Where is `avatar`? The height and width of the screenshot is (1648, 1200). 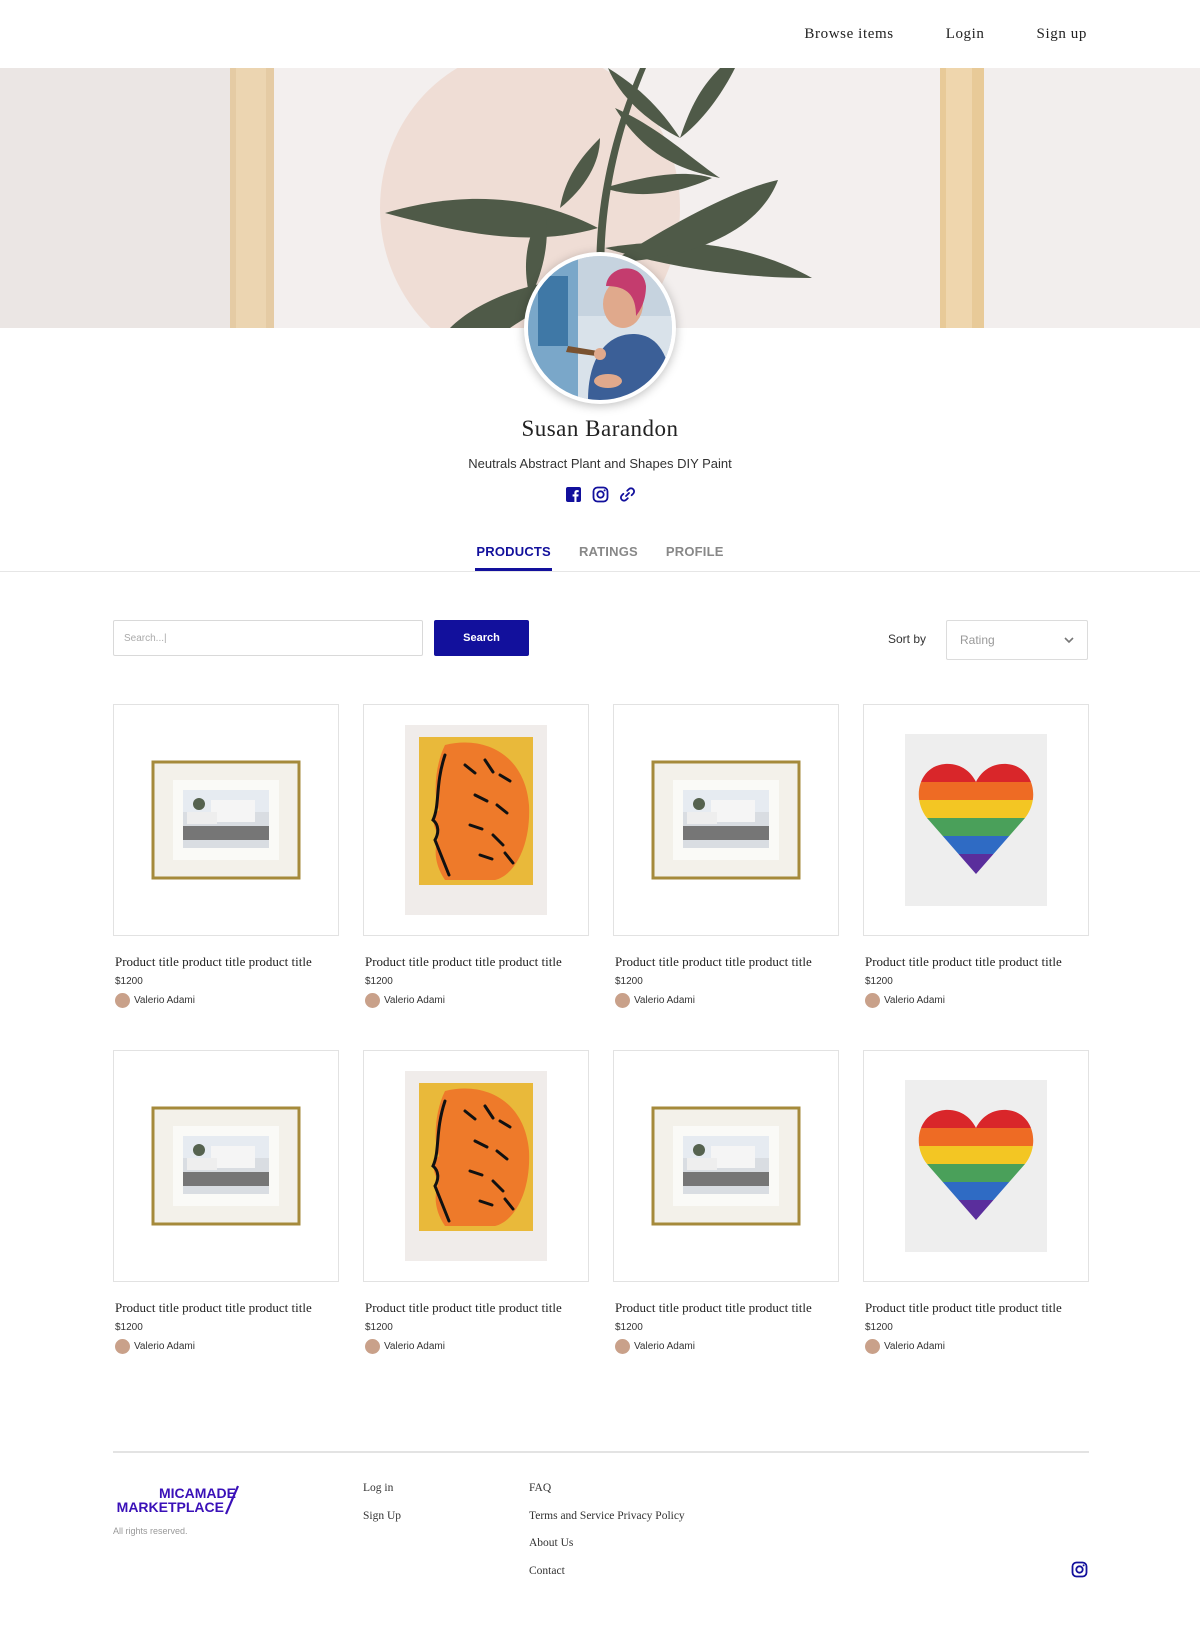
avatar is located at coordinates (600, 328).